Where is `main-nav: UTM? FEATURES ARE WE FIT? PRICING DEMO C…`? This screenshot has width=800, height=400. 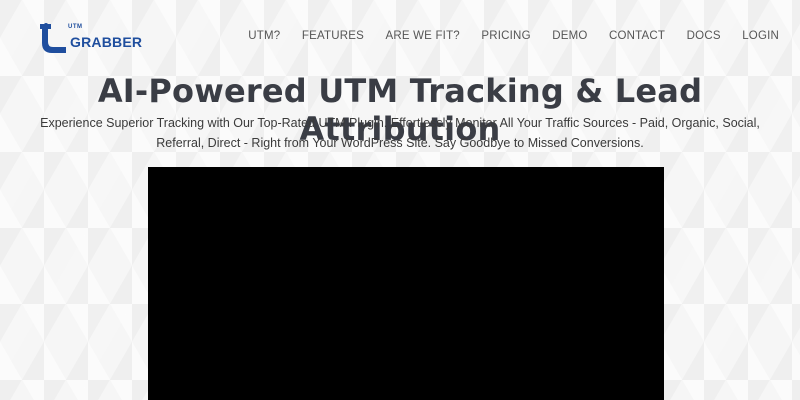 main-nav: UTM? FEATURES ARE WE FIT? PRICING DEMO C… is located at coordinates (503, 36).